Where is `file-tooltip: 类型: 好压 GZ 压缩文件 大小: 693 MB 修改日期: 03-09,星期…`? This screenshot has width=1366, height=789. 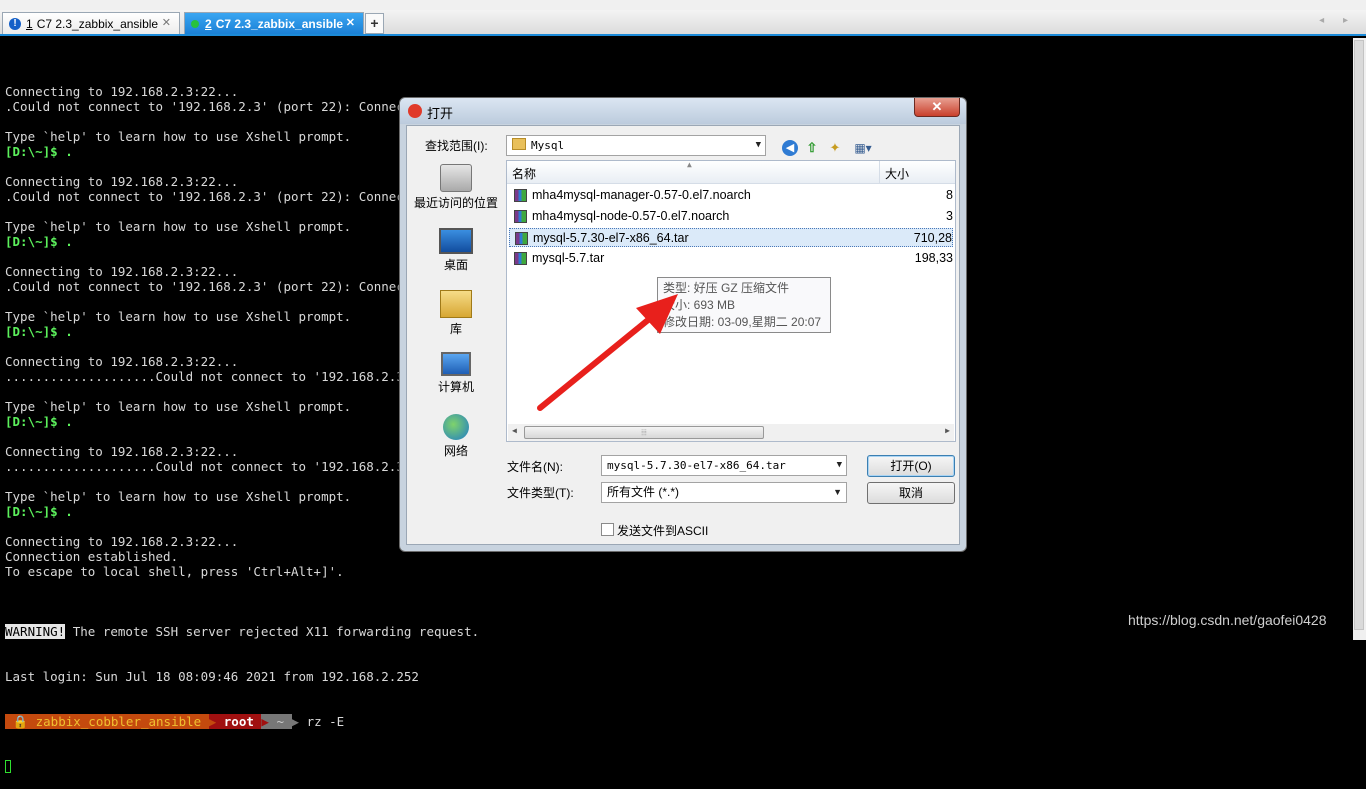
file-tooltip: 类型: 好压 GZ 压缩文件 大小: 693 MB 修改日期: 03-09,星期… is located at coordinates (744, 305).